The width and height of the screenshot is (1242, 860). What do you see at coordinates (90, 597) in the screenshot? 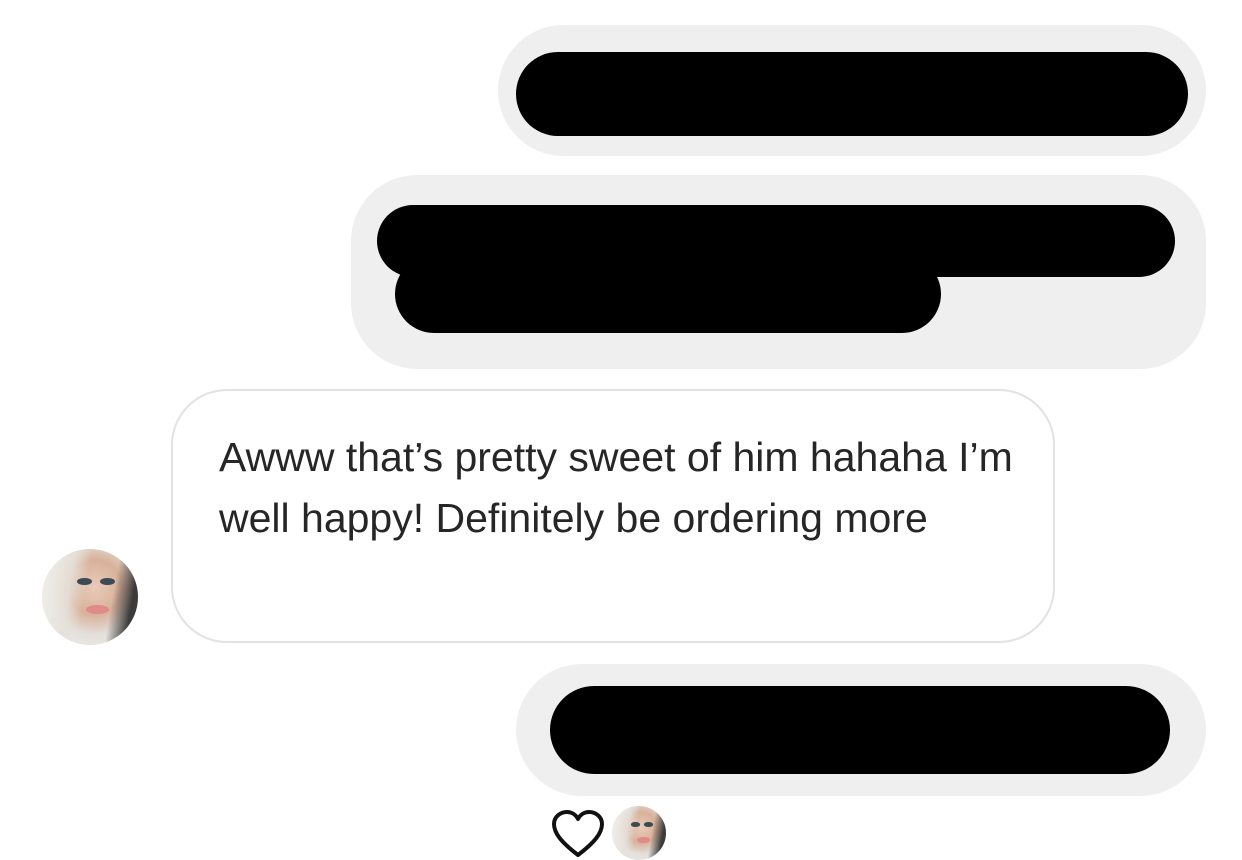
I see `sender-avatar` at bounding box center [90, 597].